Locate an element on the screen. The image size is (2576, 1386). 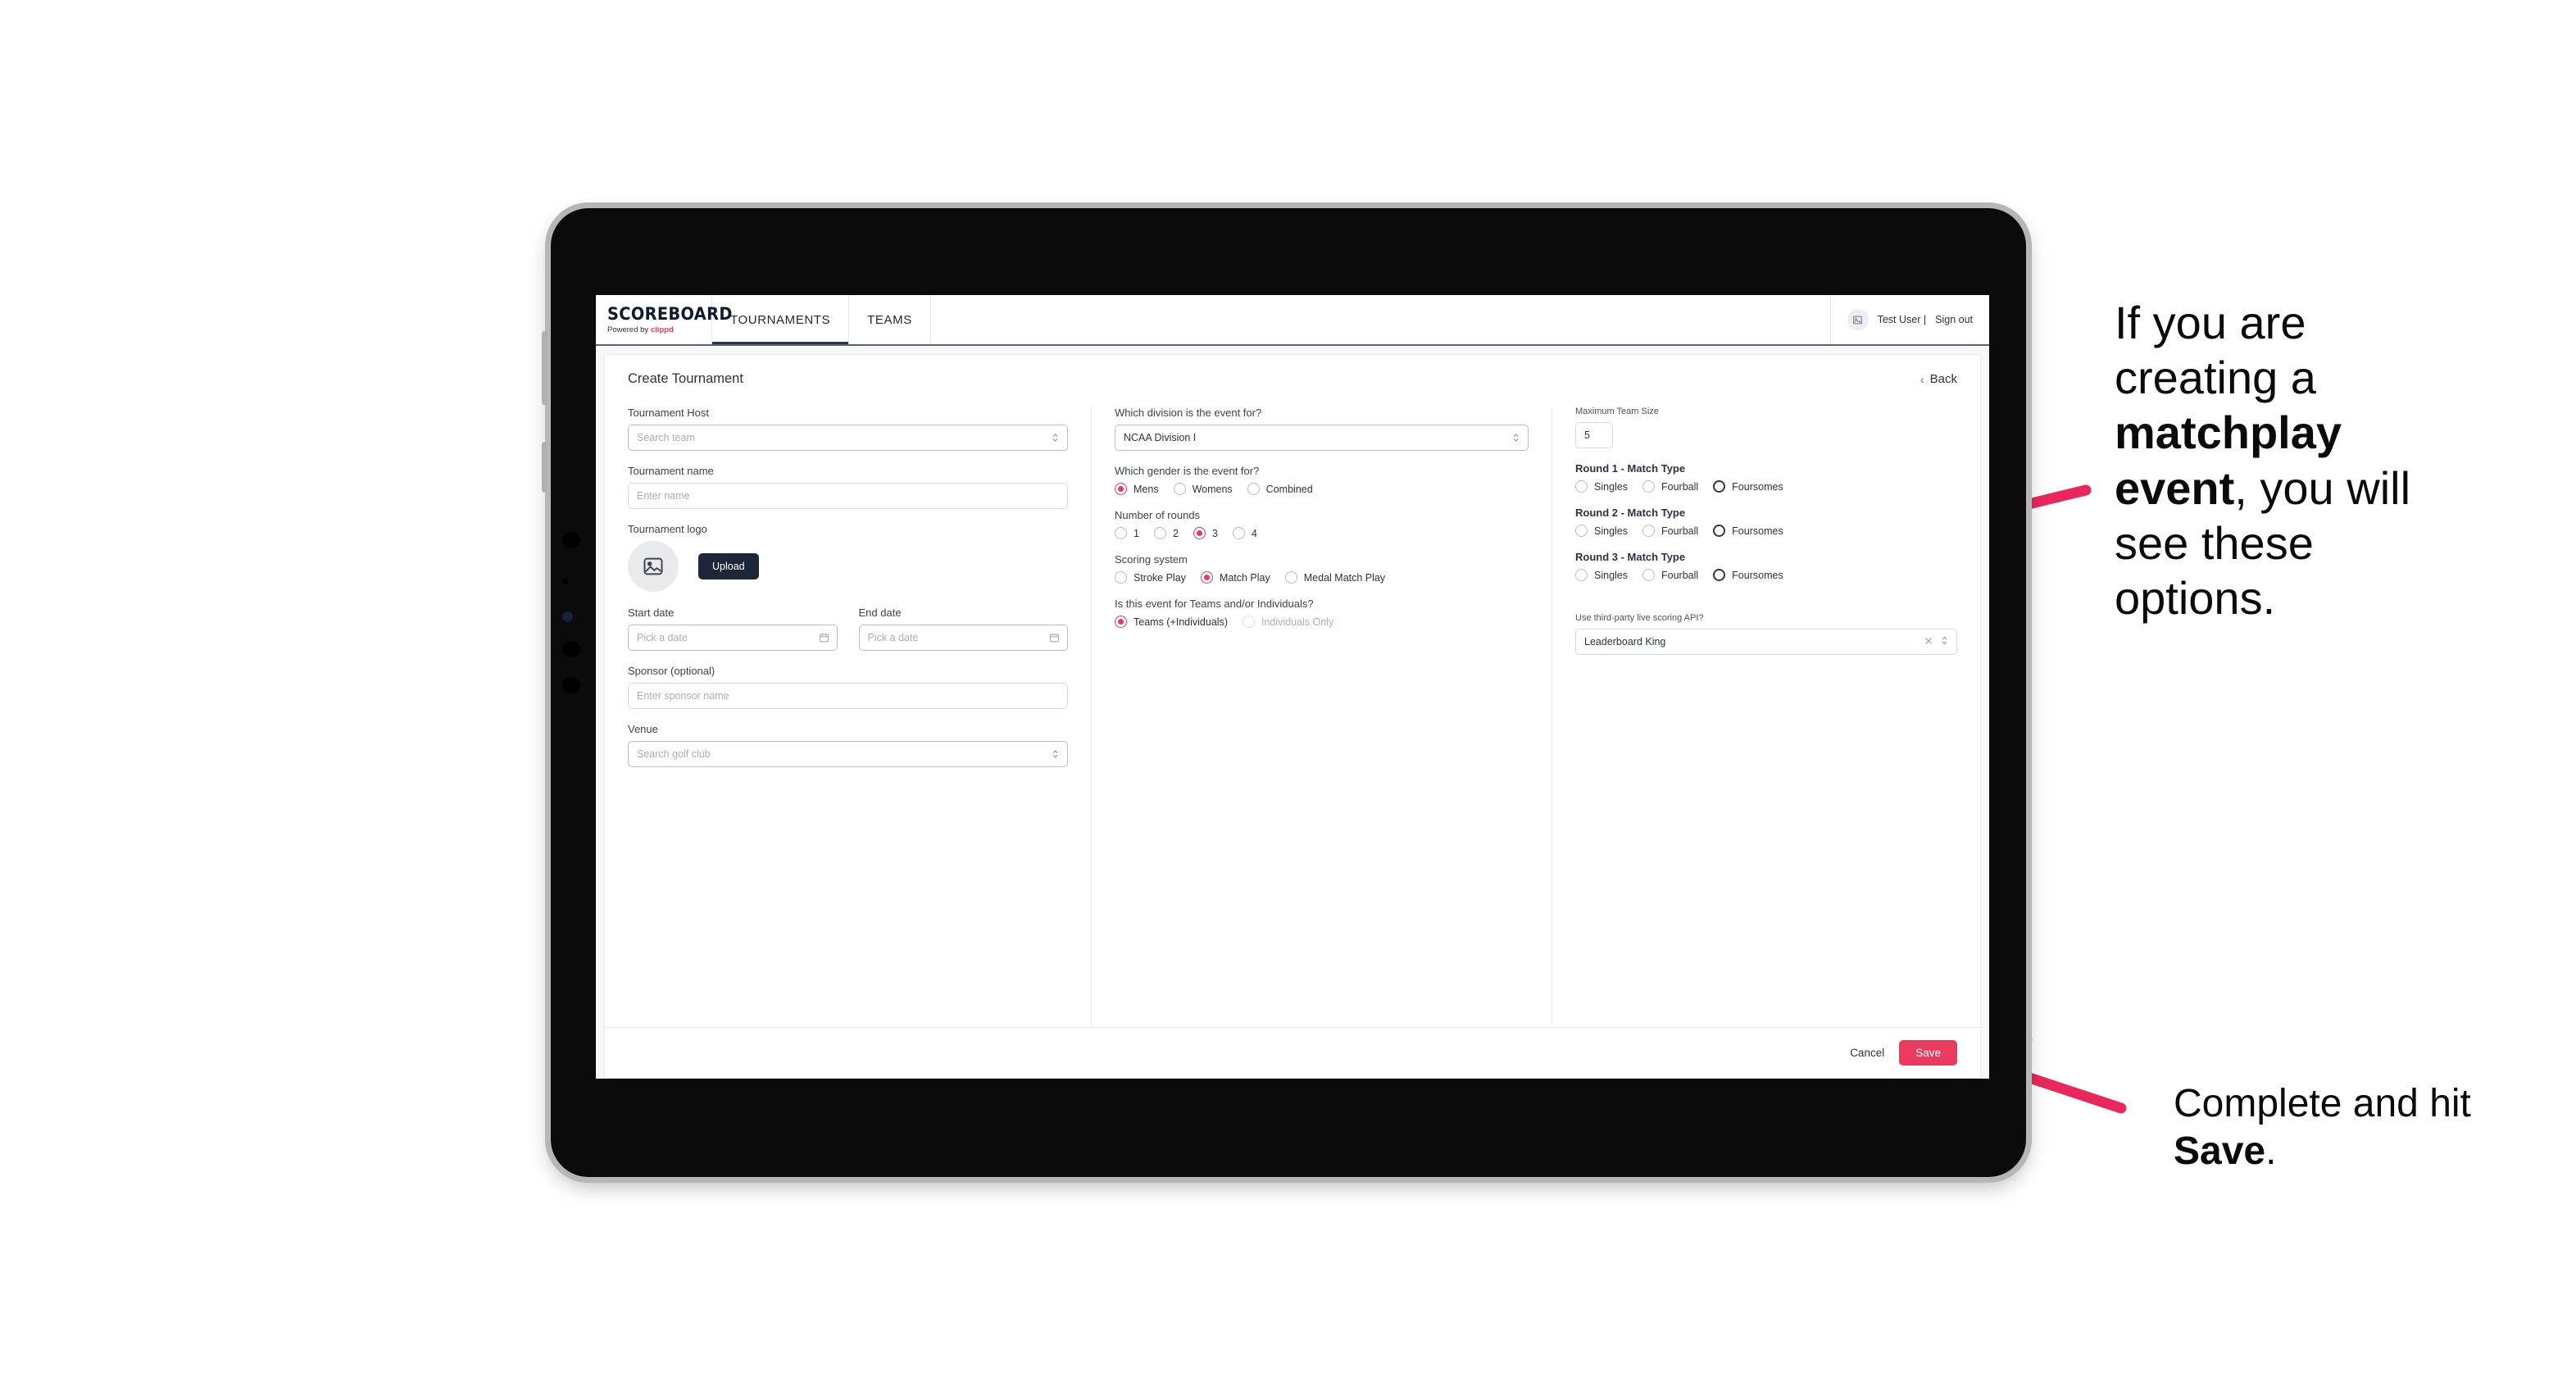
brand-powered-prefix: Powered by is located at coordinates (629, 329).